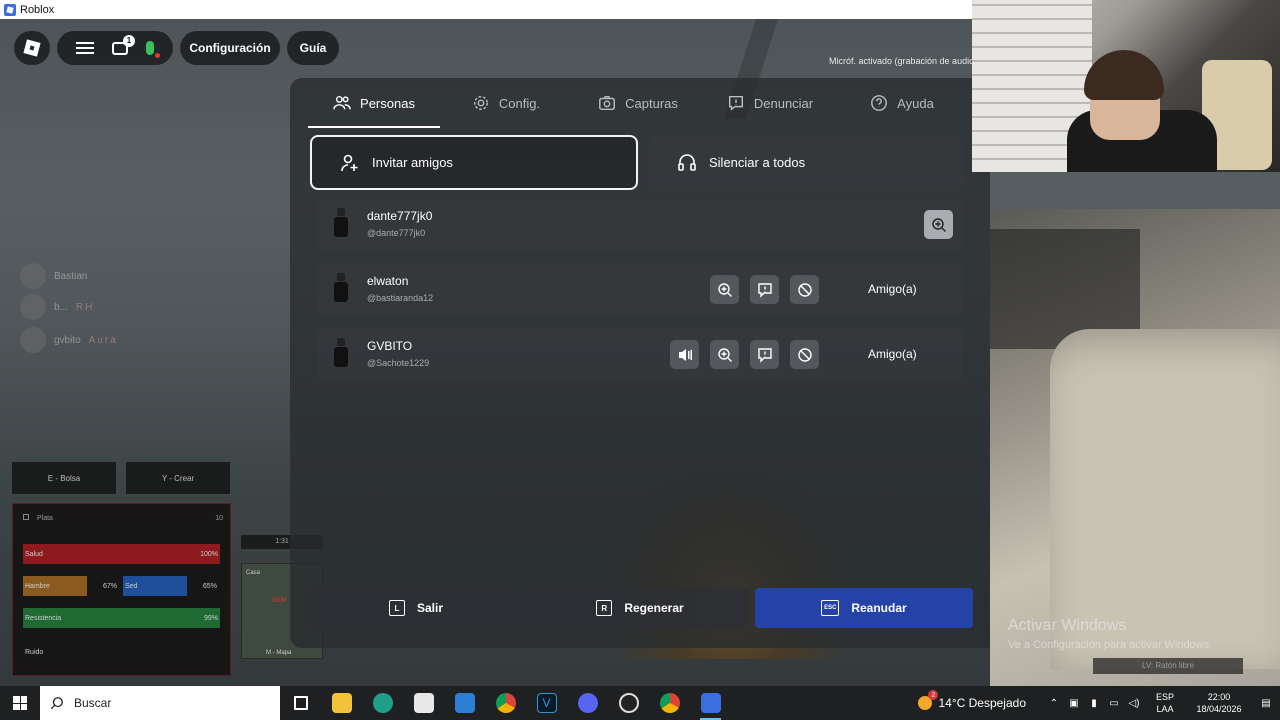 The width and height of the screenshot is (1280, 720). Describe the element at coordinates (1266, 703) in the screenshot. I see `notifications-icon: ▤` at that location.